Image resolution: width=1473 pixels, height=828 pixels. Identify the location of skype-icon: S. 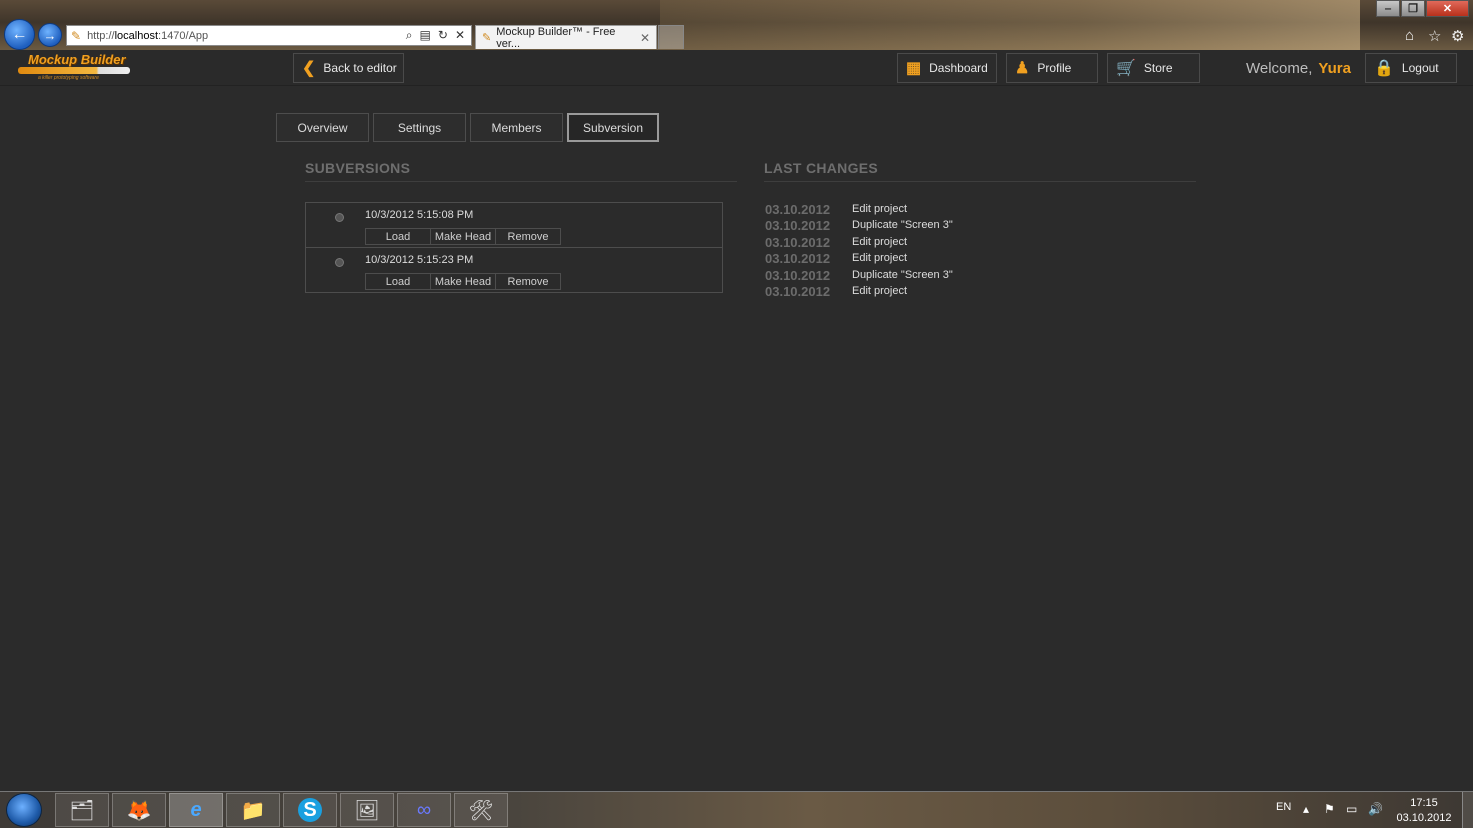
(310, 810).